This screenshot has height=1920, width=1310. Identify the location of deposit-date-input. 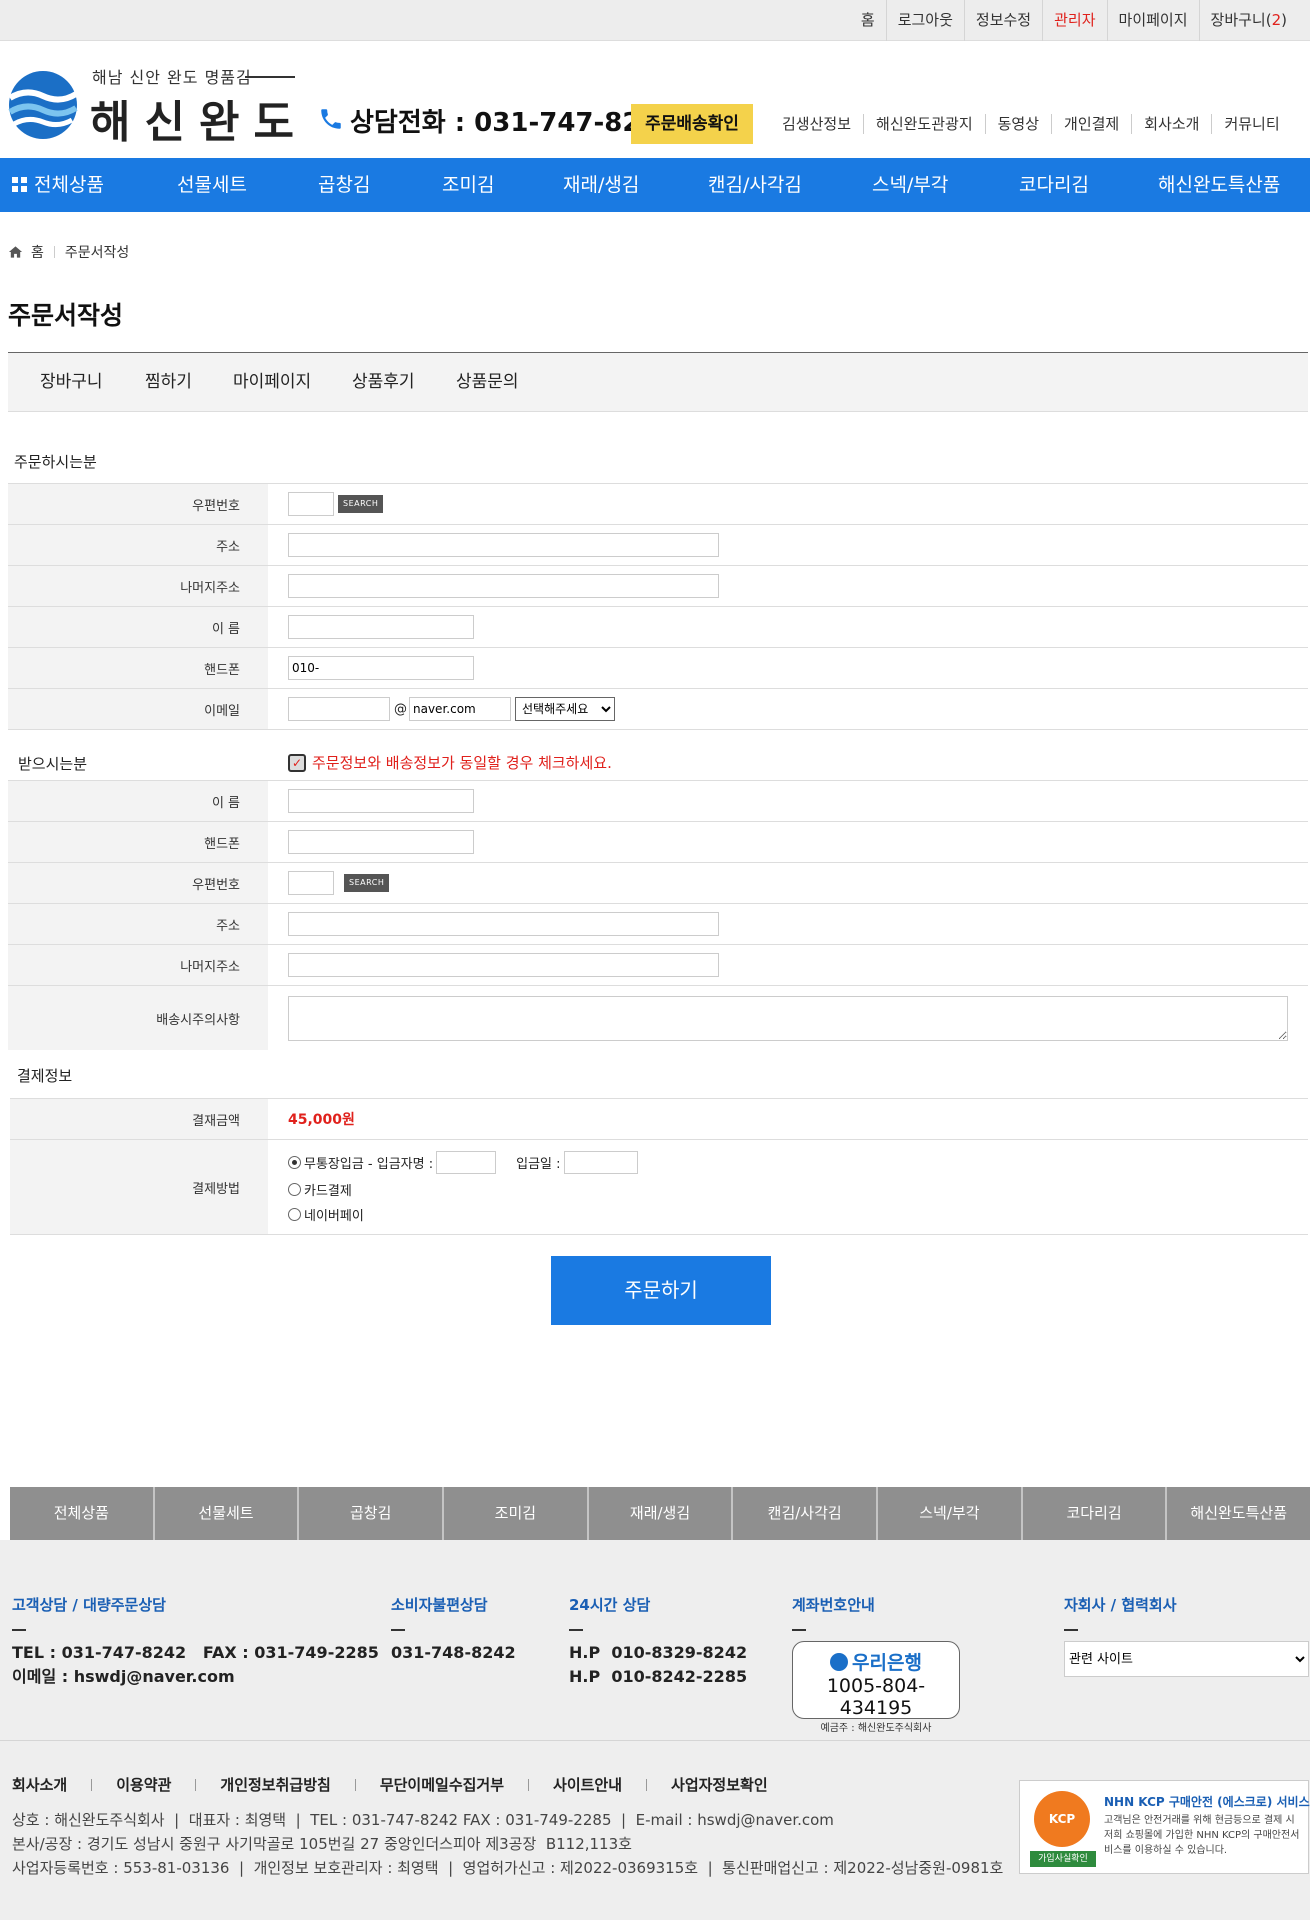
(600, 1162).